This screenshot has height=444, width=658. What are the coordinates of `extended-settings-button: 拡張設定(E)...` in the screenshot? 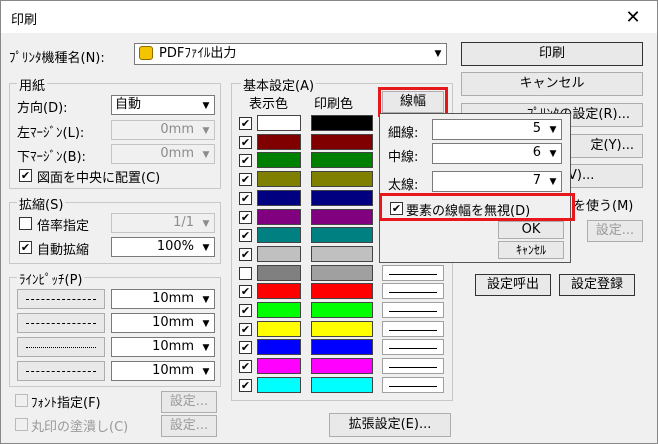 It's located at (390, 425).